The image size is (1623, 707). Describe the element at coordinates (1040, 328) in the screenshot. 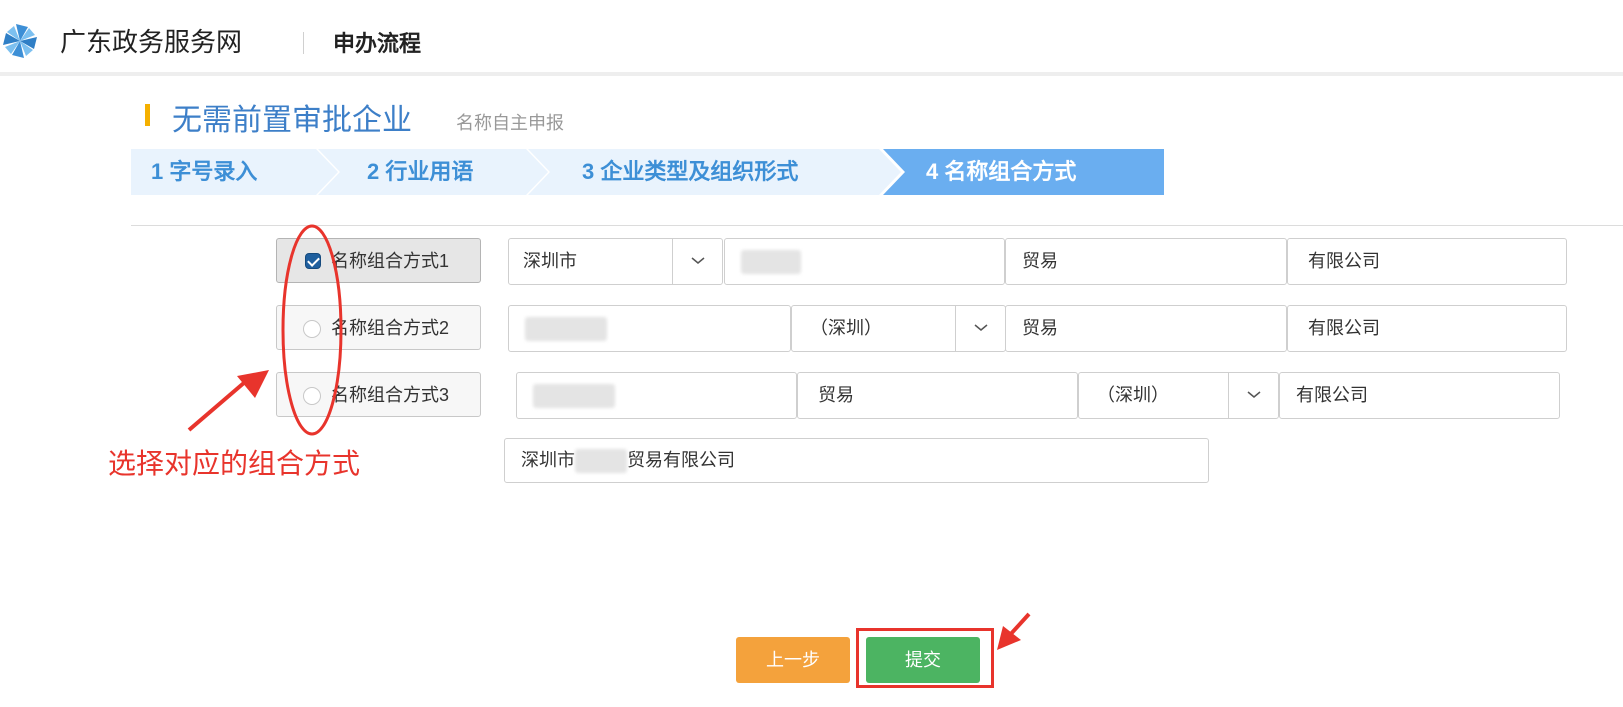

I see `option-2-industry-value: 贸易` at that location.